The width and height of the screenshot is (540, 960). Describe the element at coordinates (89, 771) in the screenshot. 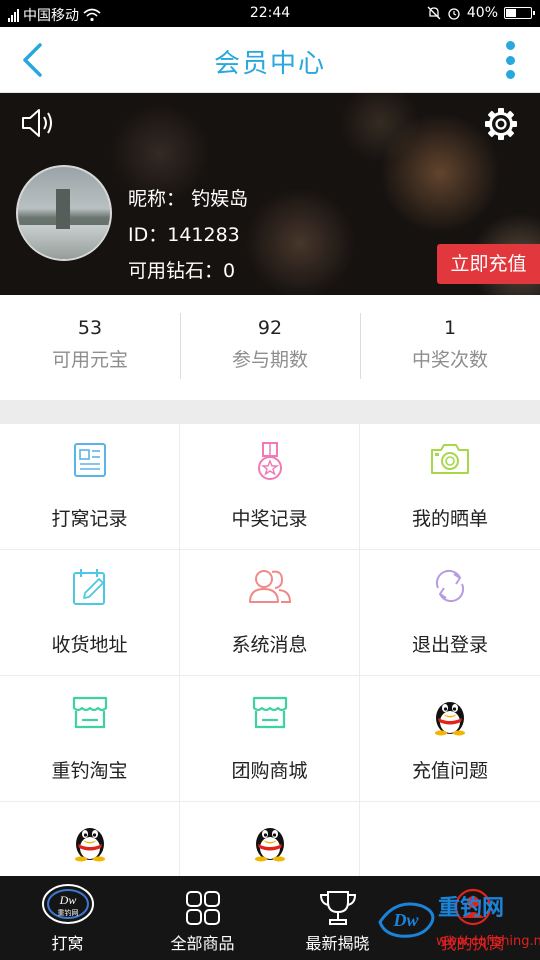

I see `menu-item-label: 重钓淘宝` at that location.